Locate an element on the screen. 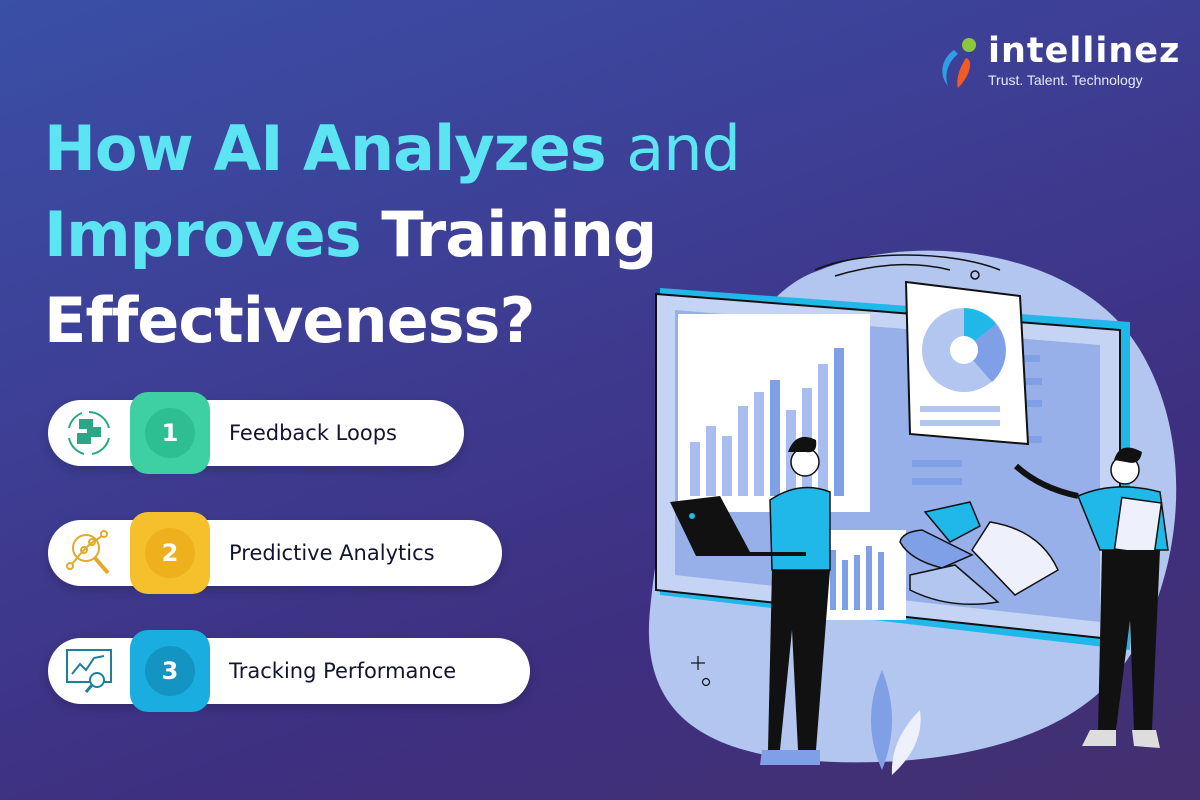  intellinez-logo-icon is located at coordinates (959, 63).